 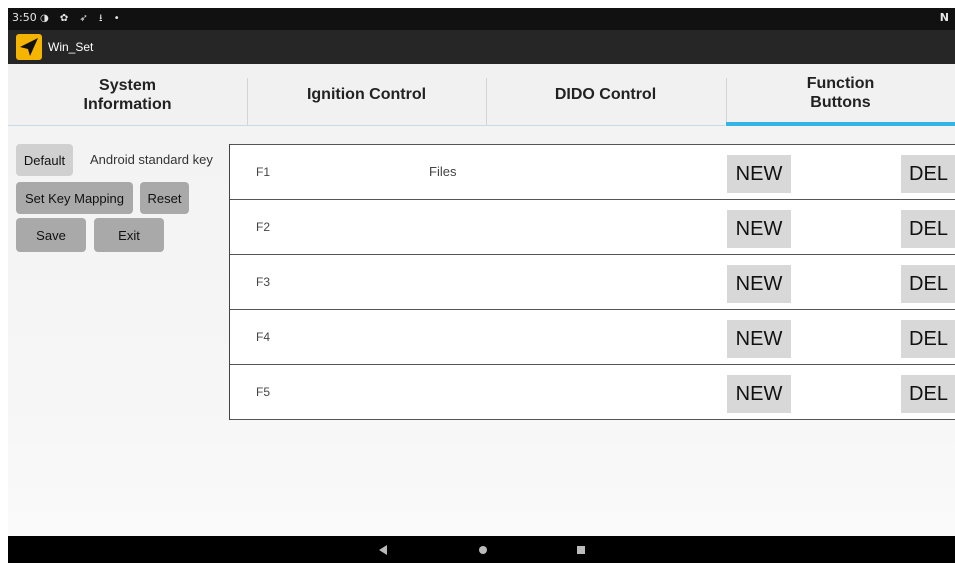 I want to click on function-key-label: F3, so click(x=263, y=282).